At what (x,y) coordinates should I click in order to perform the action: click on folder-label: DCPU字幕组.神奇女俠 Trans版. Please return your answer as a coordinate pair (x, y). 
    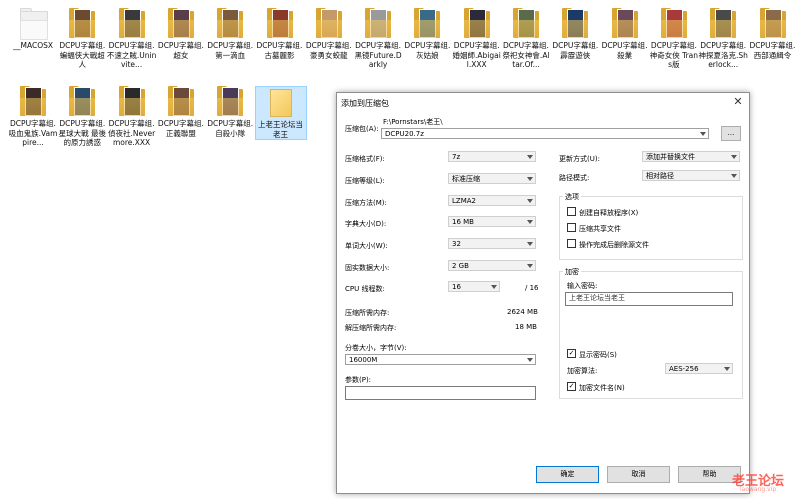
    Looking at the image, I should click on (674, 55).